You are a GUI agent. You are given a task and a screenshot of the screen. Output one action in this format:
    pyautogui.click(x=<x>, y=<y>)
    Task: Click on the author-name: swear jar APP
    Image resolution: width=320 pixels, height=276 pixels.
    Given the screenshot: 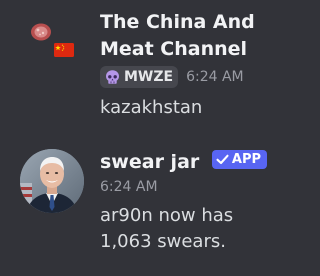 What is the action you would take?
    pyautogui.click(x=184, y=162)
    